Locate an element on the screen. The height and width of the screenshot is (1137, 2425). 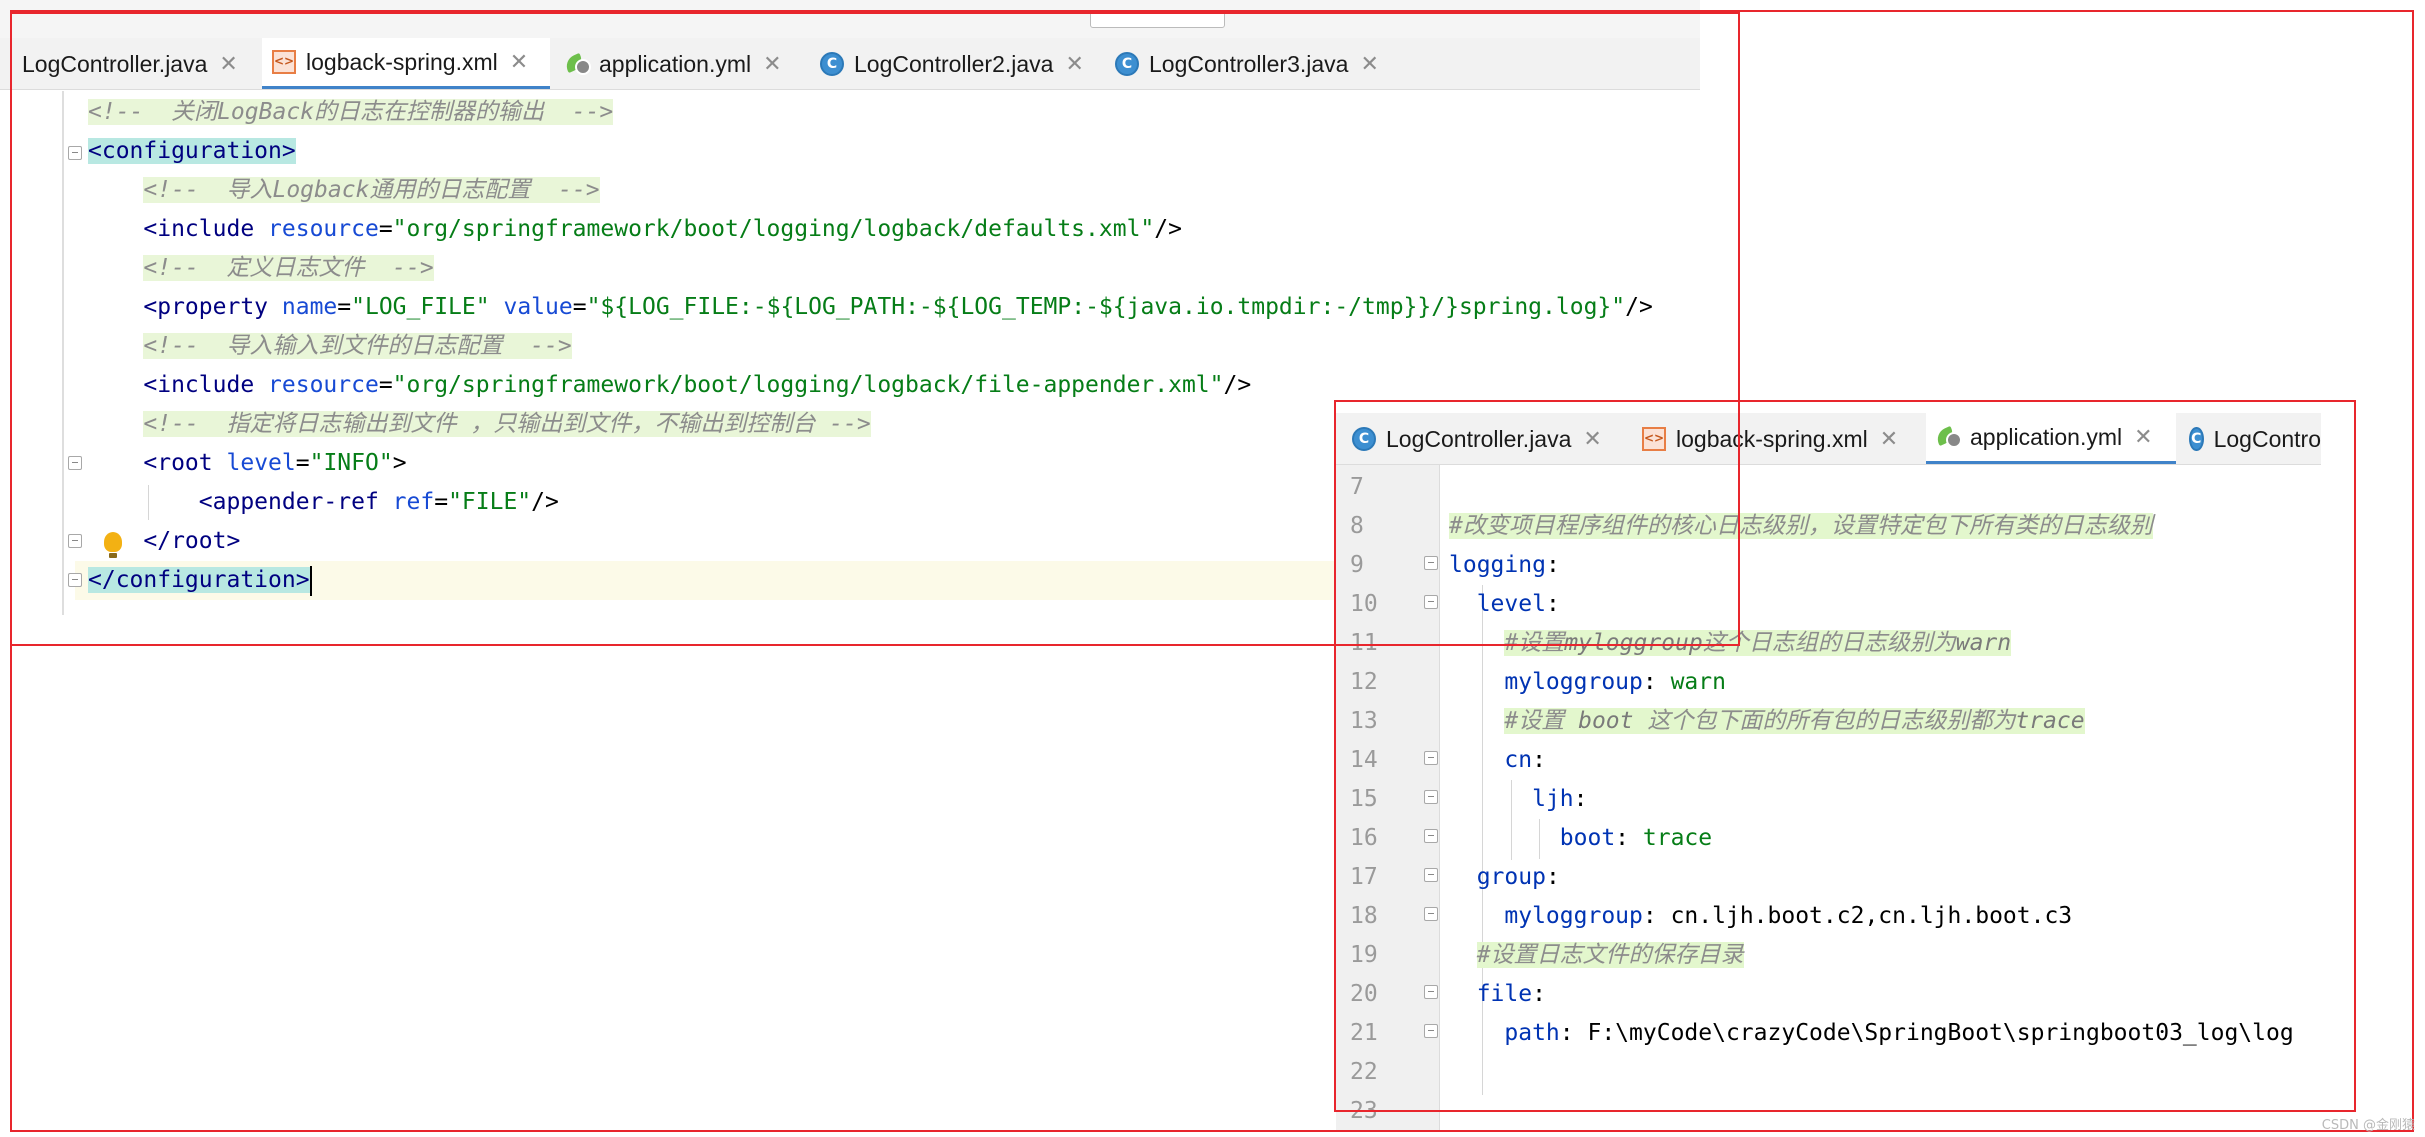
line-number: 22 is located at coordinates (1364, 1072).